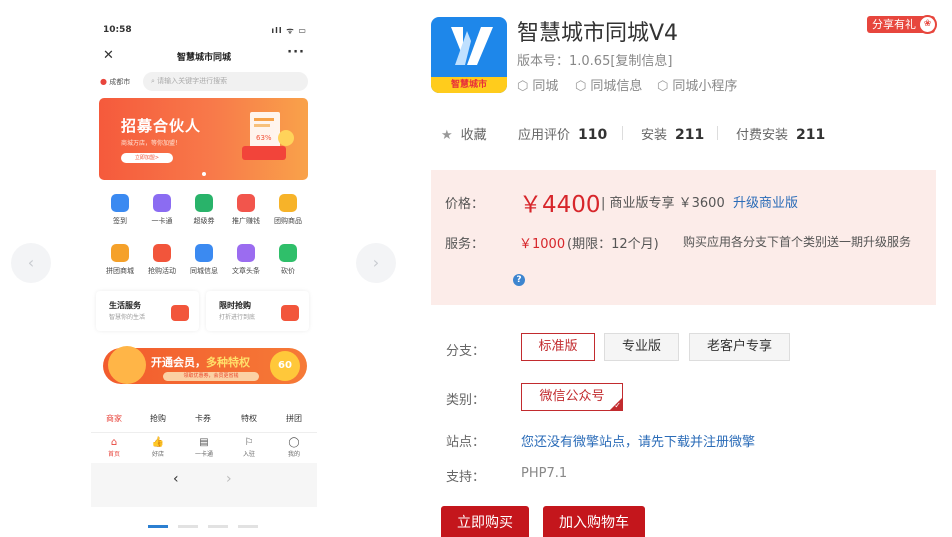 Image resolution: width=952 pixels, height=537 pixels. What do you see at coordinates (103, 81) in the screenshot?
I see `location-pin-icon: ●` at bounding box center [103, 81].